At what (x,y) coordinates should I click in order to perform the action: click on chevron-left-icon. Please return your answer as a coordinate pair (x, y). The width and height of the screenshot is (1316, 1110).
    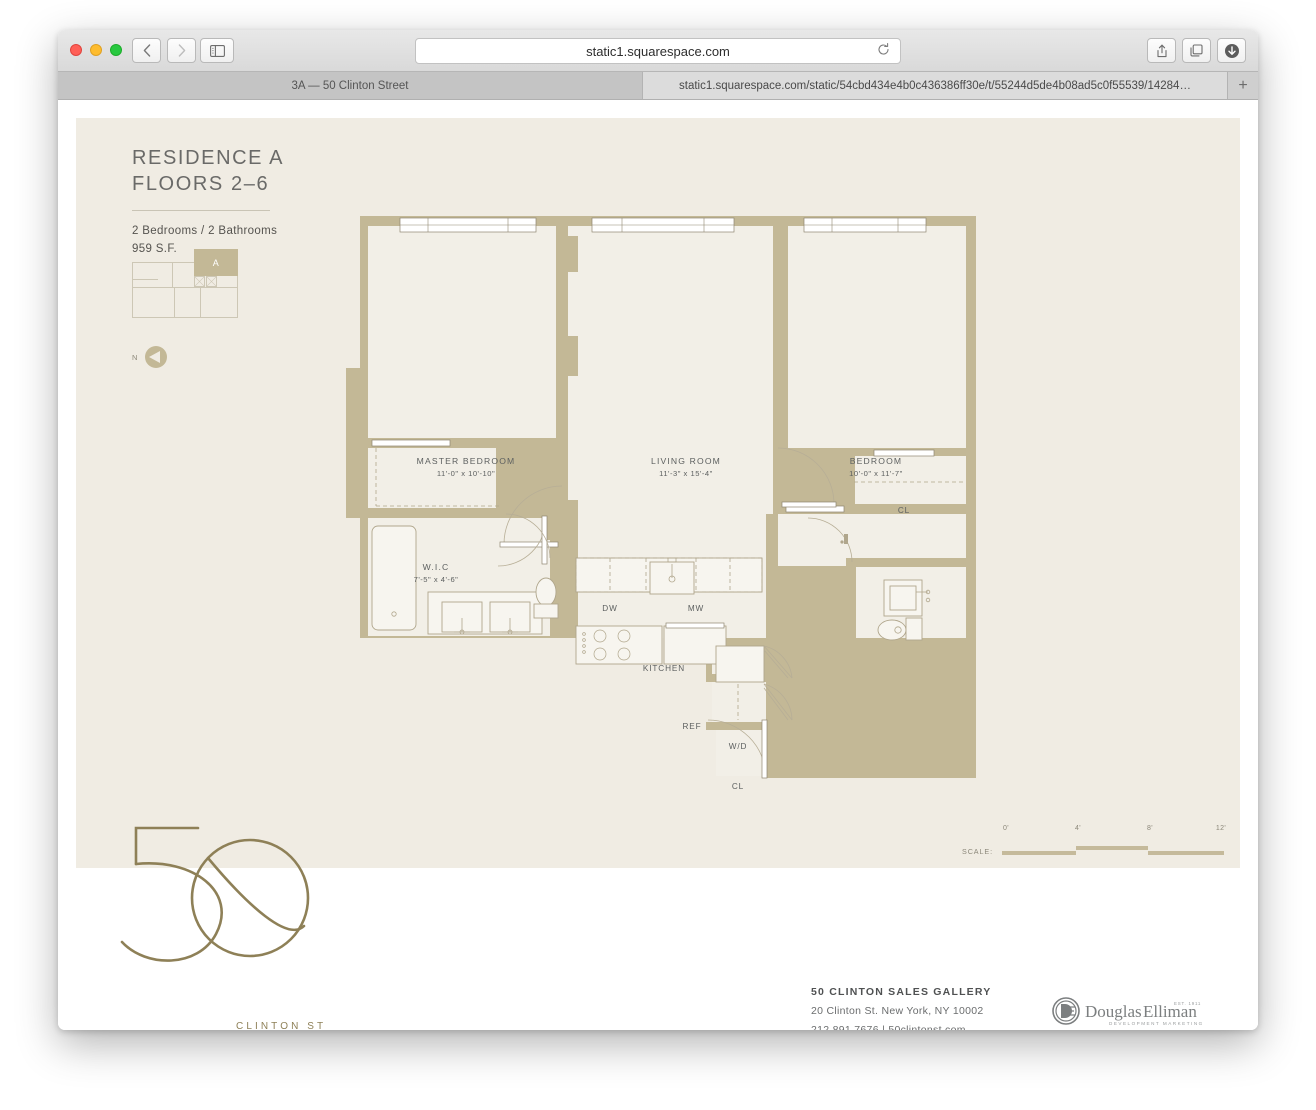
    Looking at the image, I should click on (146, 50).